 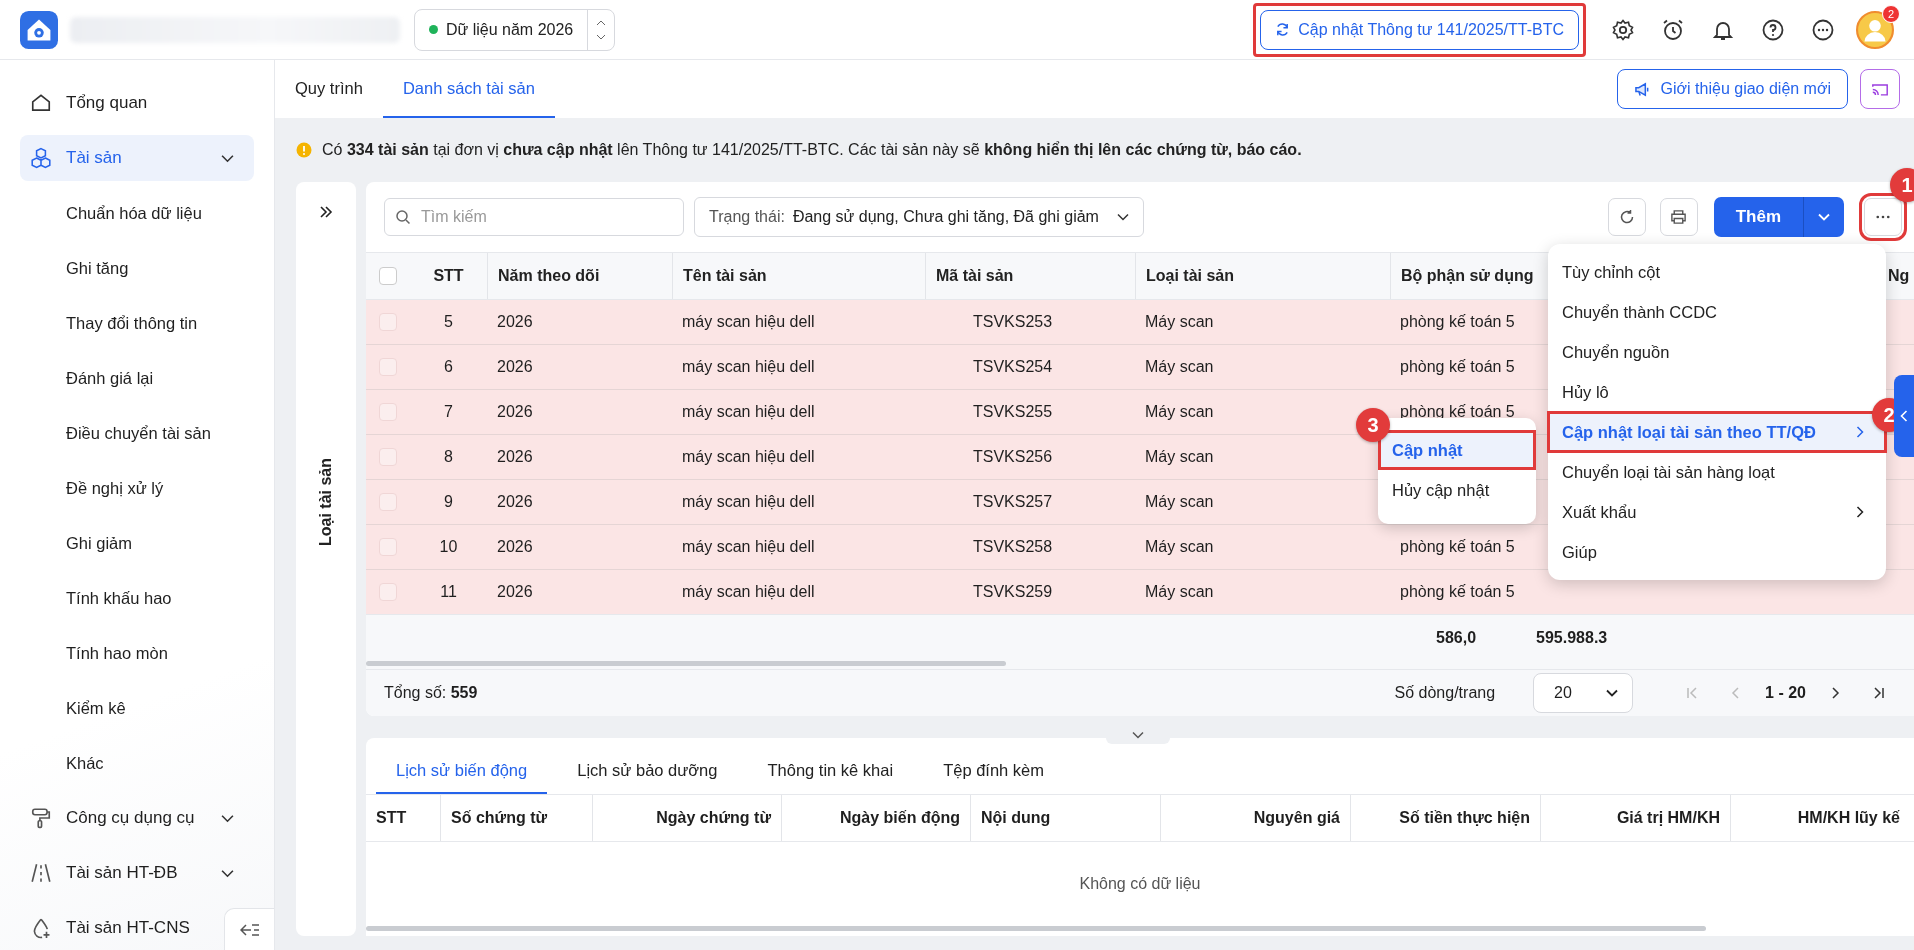 What do you see at coordinates (1013, 457) in the screenshot?
I see `table-cell: TSVKS256` at bounding box center [1013, 457].